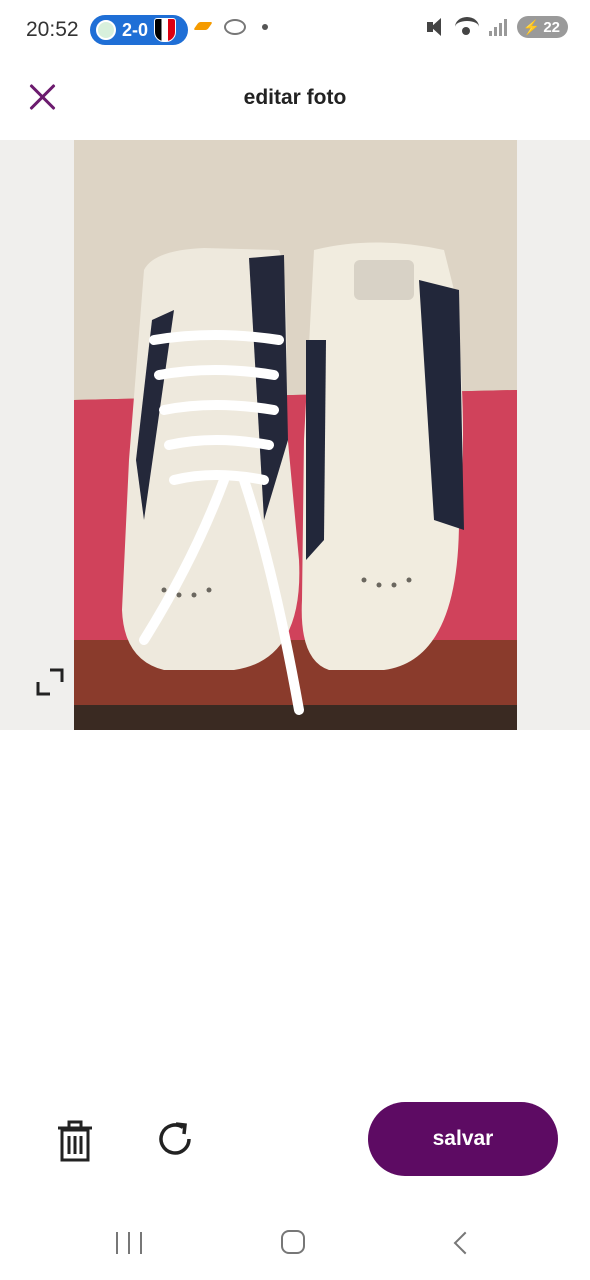 The image size is (590, 1280). What do you see at coordinates (295, 31) in the screenshot?
I see `status-bar: 20:52 2-0 ⚡ 22` at bounding box center [295, 31].